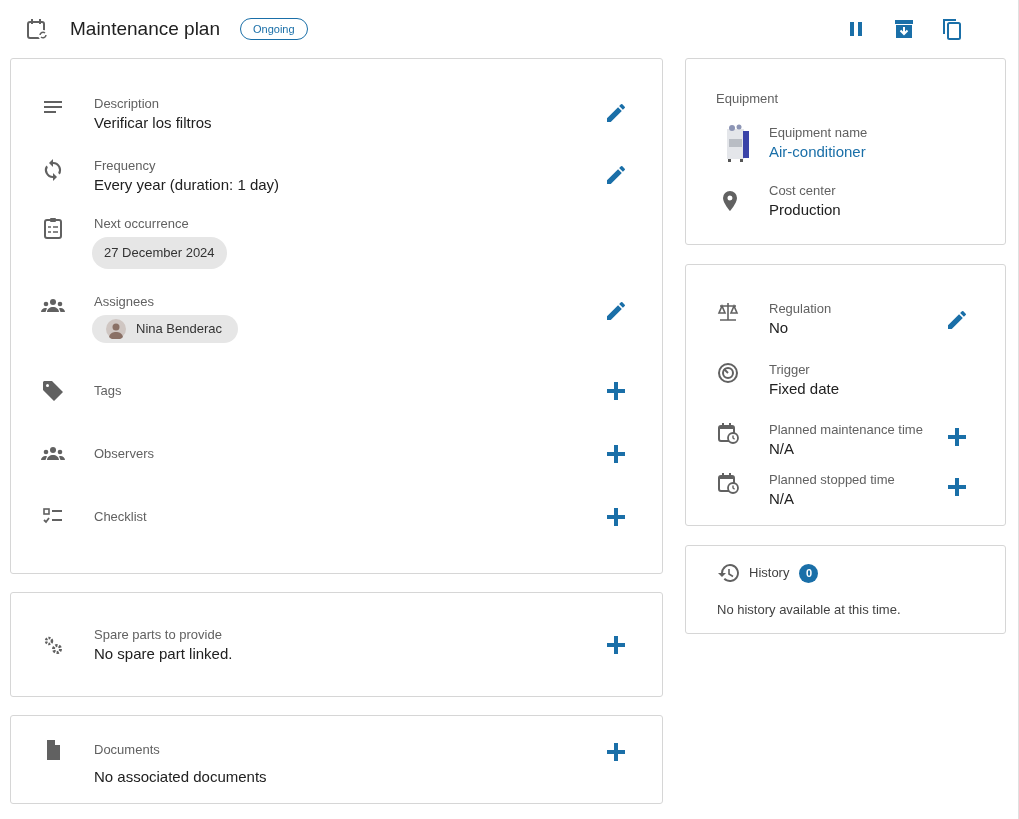 The width and height of the screenshot is (1019, 819). Describe the element at coordinates (747, 98) in the screenshot. I see `section-title: Equipment` at that location.